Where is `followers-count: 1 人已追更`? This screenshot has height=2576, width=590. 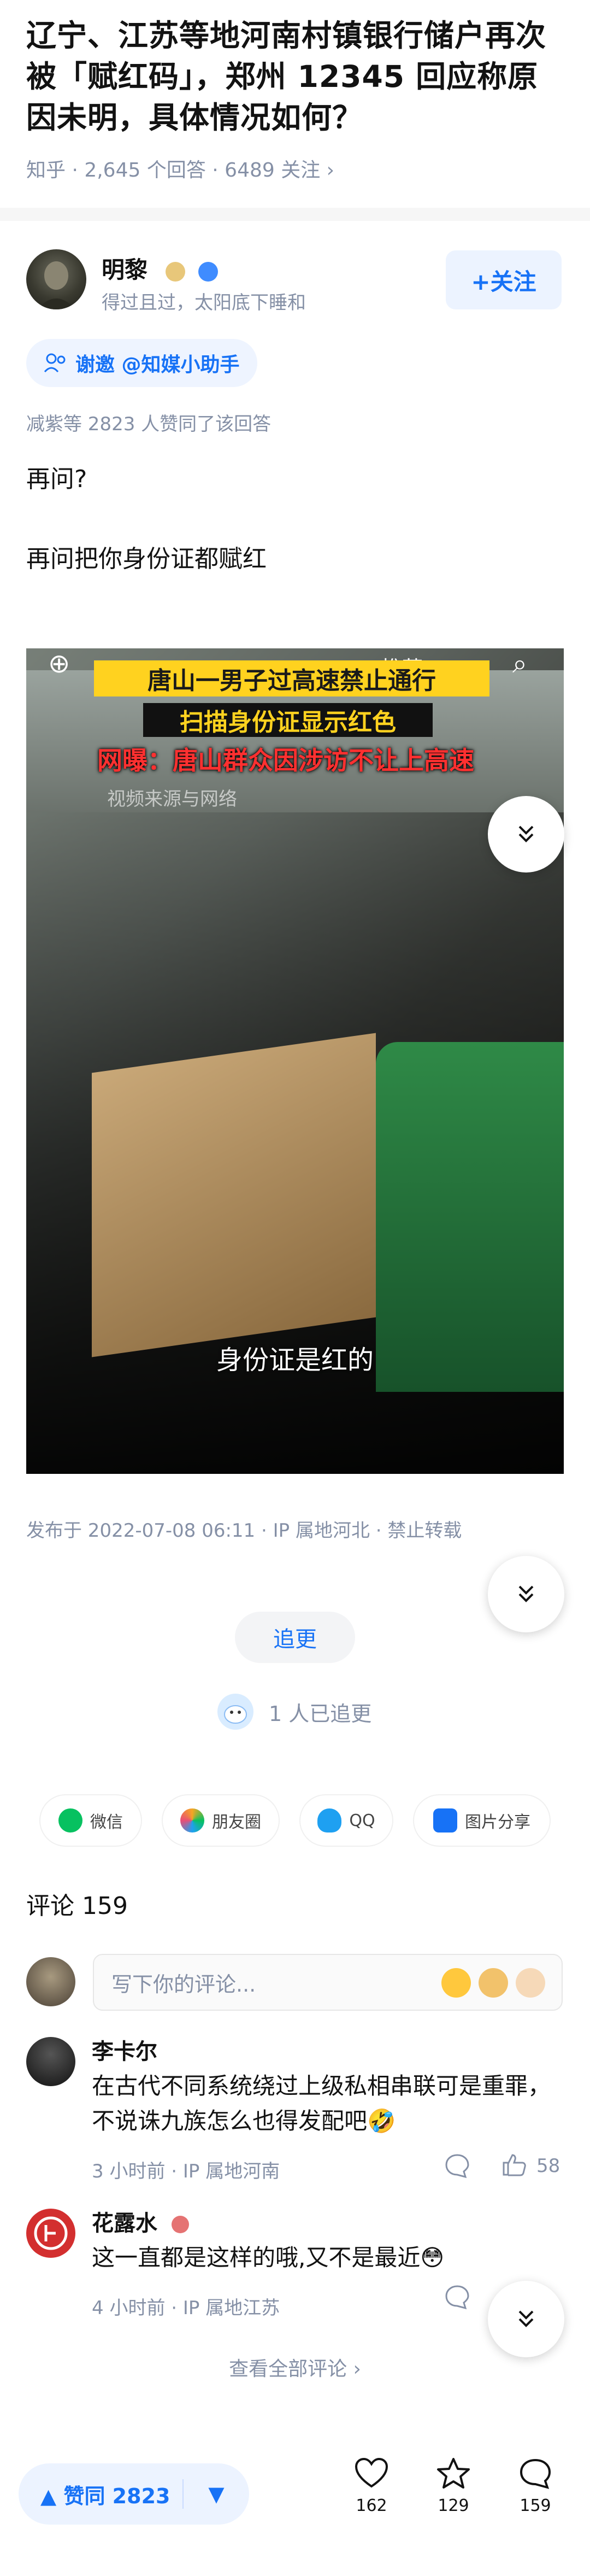
followers-count: 1 人已追更 is located at coordinates (320, 1714).